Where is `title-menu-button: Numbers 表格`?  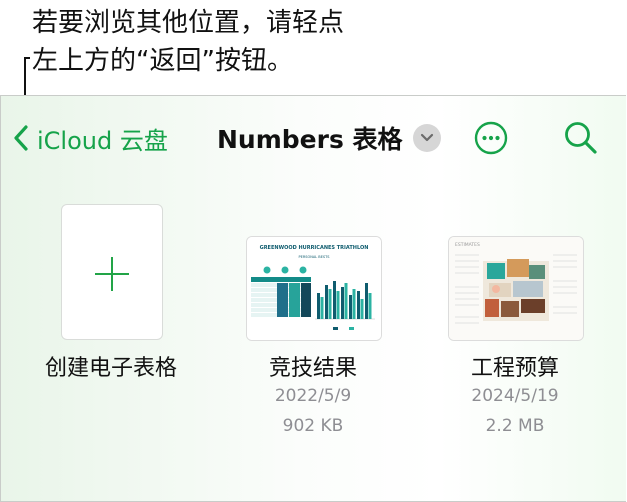
title-menu-button: Numbers 表格 is located at coordinates (329, 138).